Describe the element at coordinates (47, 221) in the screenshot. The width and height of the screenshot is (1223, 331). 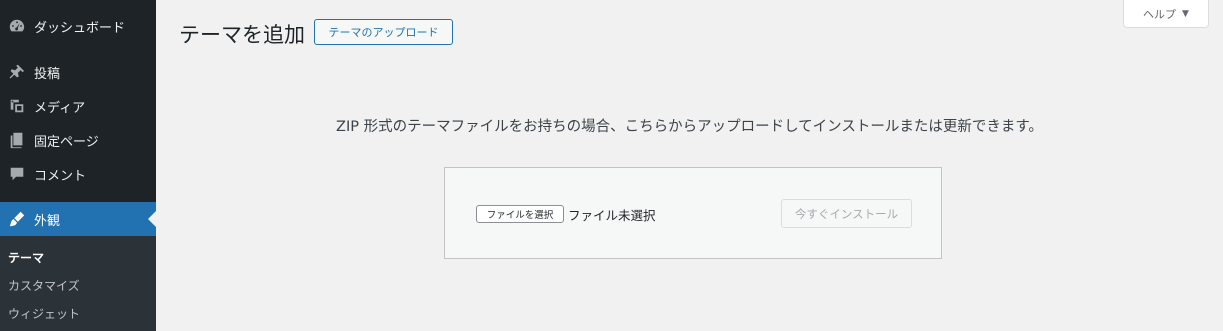
I see `sidebar-item-label: 外観` at that location.